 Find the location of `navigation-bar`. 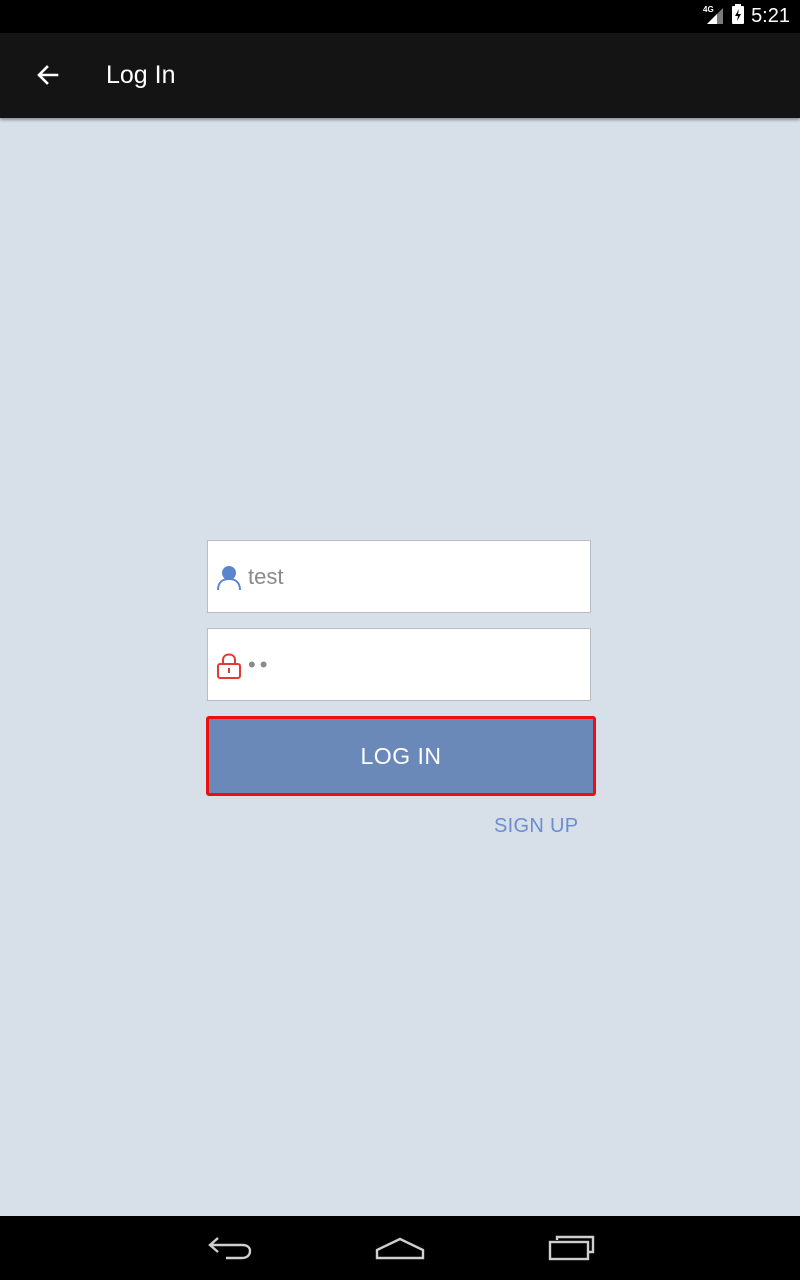

navigation-bar is located at coordinates (400, 1248).